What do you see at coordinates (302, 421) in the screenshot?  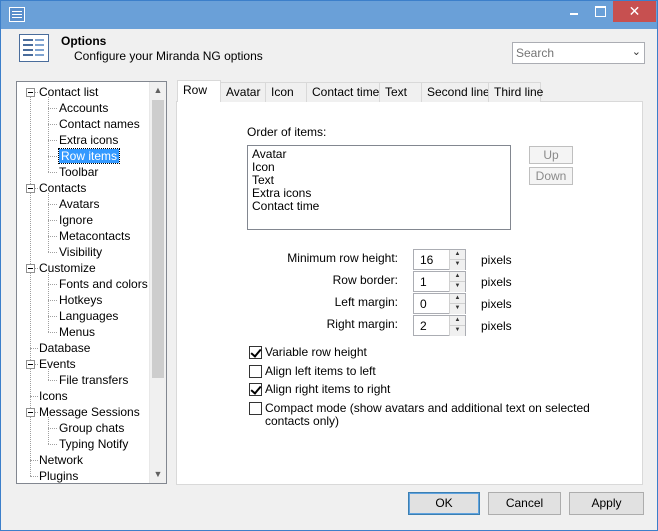 I see `checkbox-label: contacts only)` at bounding box center [302, 421].